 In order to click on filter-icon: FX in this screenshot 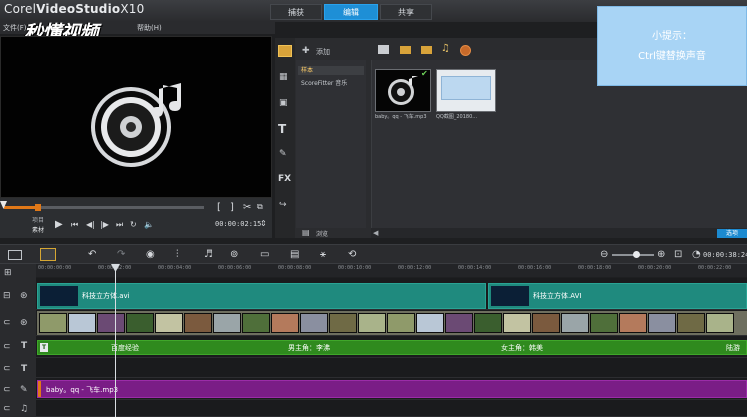, I will do `click(284, 179)`.